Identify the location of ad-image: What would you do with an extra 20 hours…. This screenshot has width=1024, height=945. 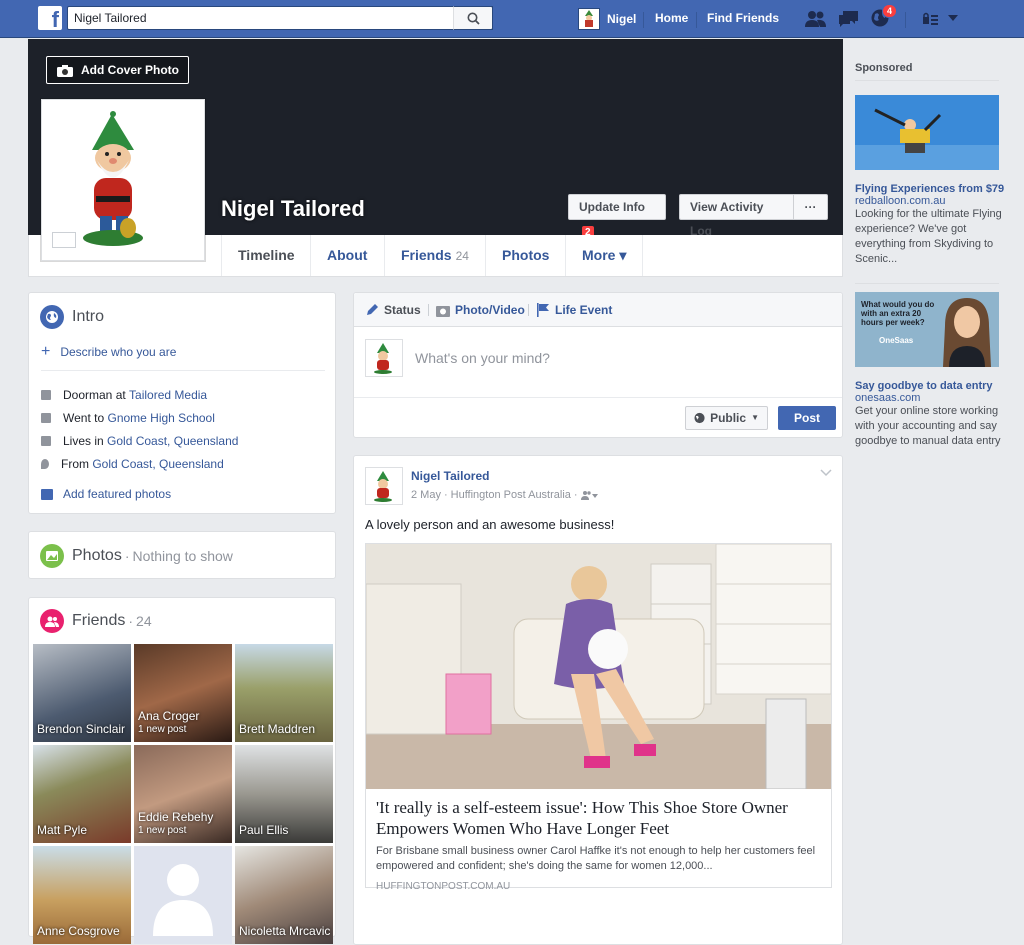
(927, 329).